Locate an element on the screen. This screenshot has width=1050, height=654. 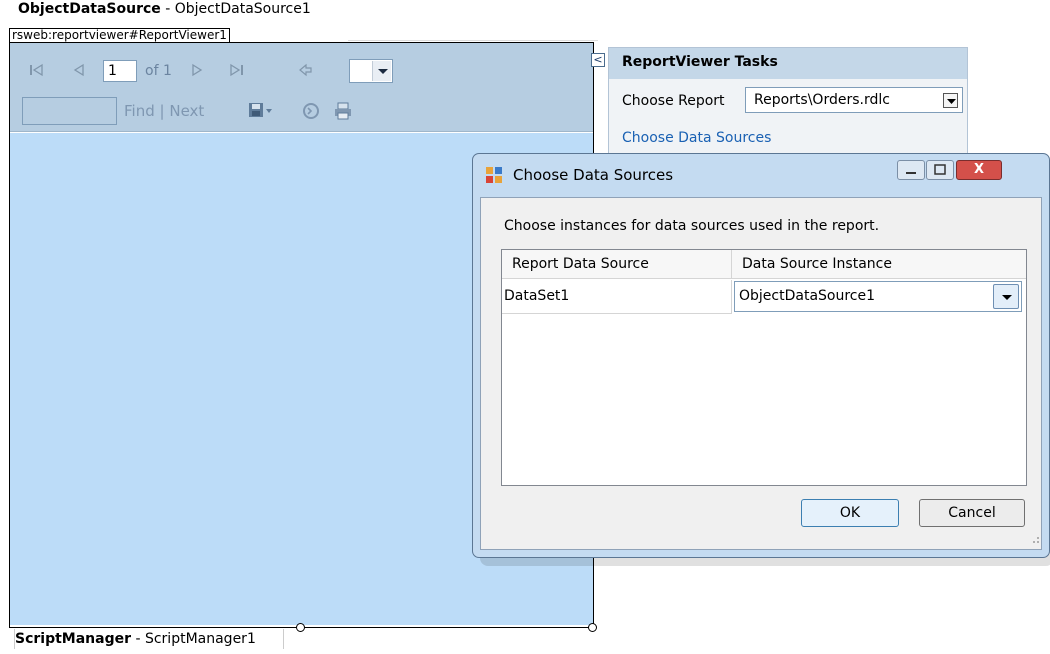
back-to-parent-icon is located at coordinates (305, 70).